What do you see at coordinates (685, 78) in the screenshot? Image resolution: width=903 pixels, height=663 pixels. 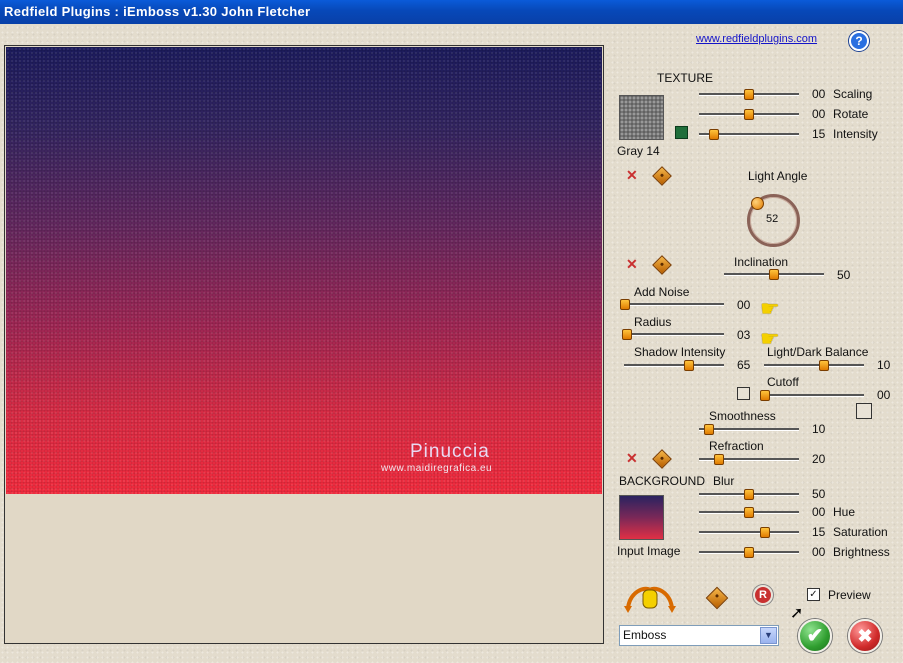 I see `texture-heading: TEXTURE` at bounding box center [685, 78].